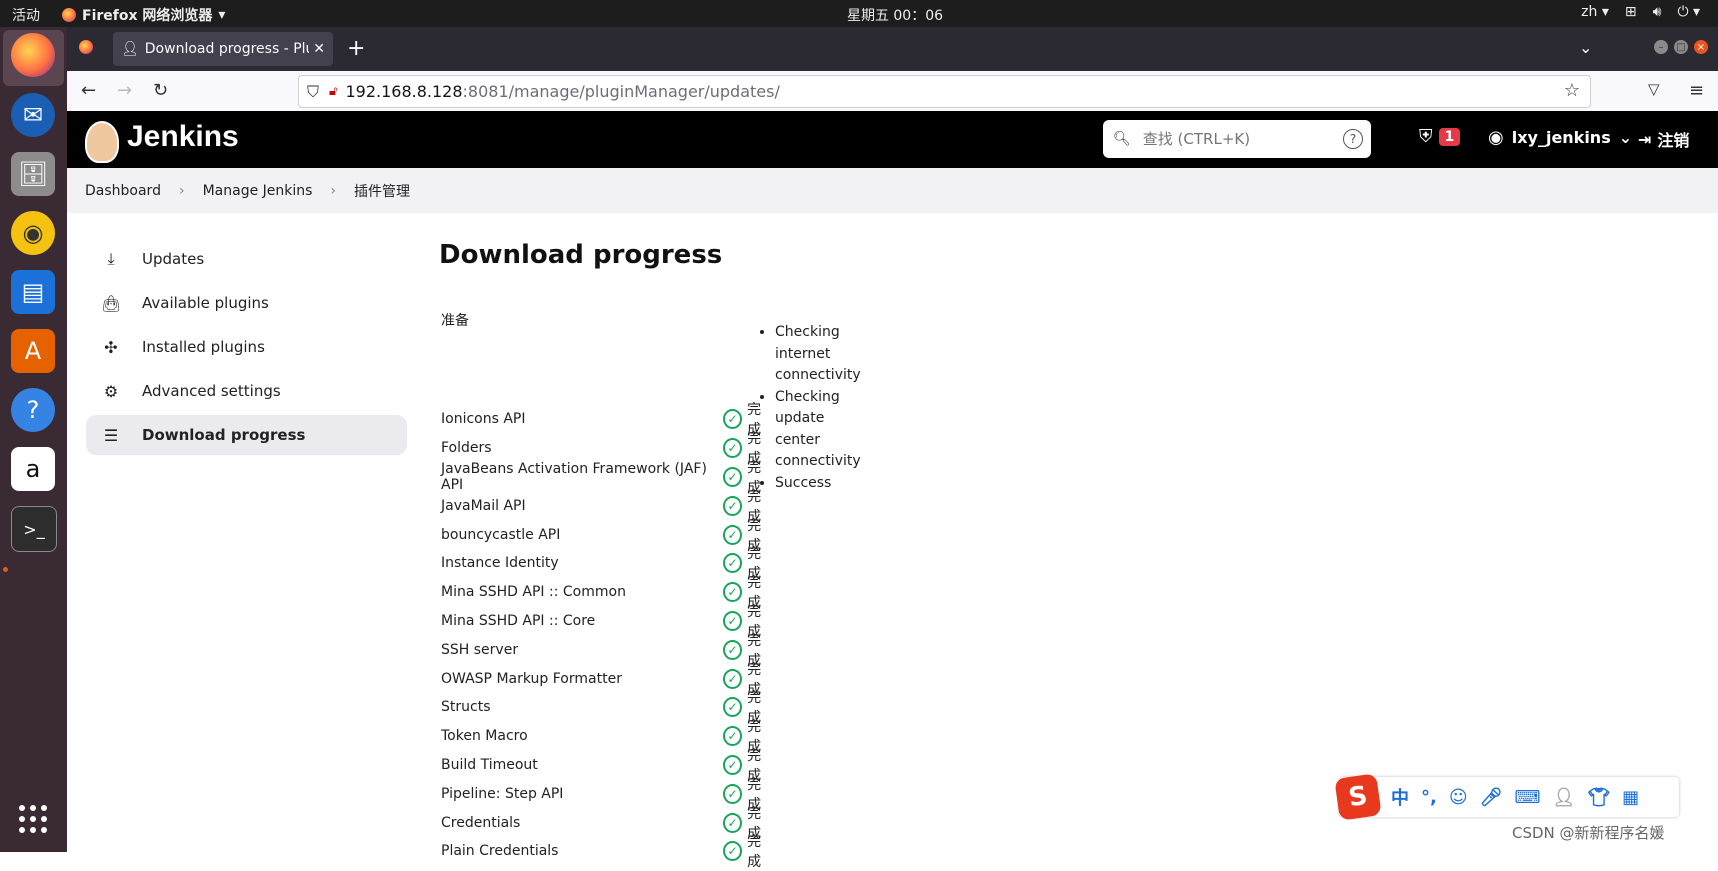 This screenshot has height=871, width=1718. Describe the element at coordinates (33, 174) in the screenshot. I see `dock-files-icon: 🗄︎` at that location.